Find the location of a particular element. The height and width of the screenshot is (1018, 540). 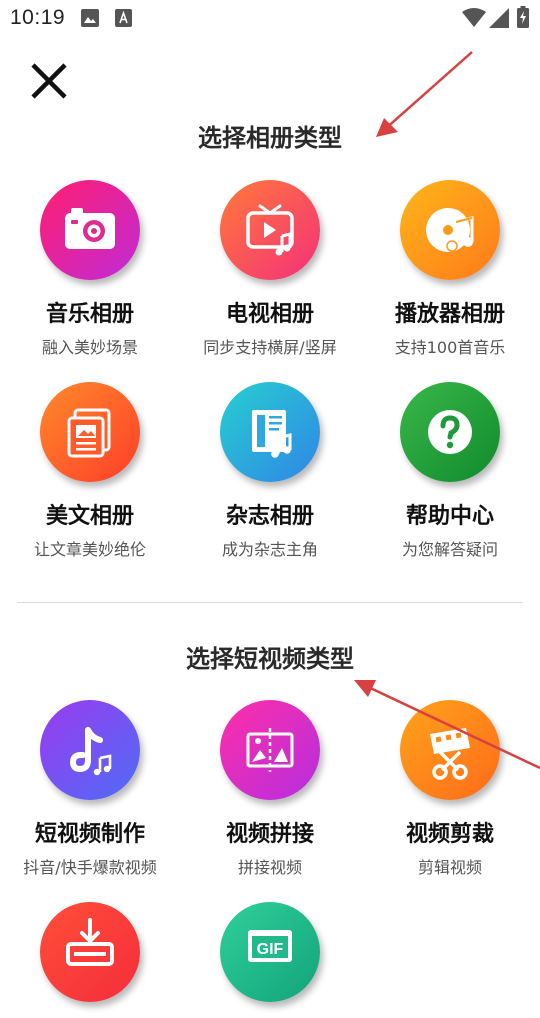

status-bar: 10:19 is located at coordinates (270, 18).